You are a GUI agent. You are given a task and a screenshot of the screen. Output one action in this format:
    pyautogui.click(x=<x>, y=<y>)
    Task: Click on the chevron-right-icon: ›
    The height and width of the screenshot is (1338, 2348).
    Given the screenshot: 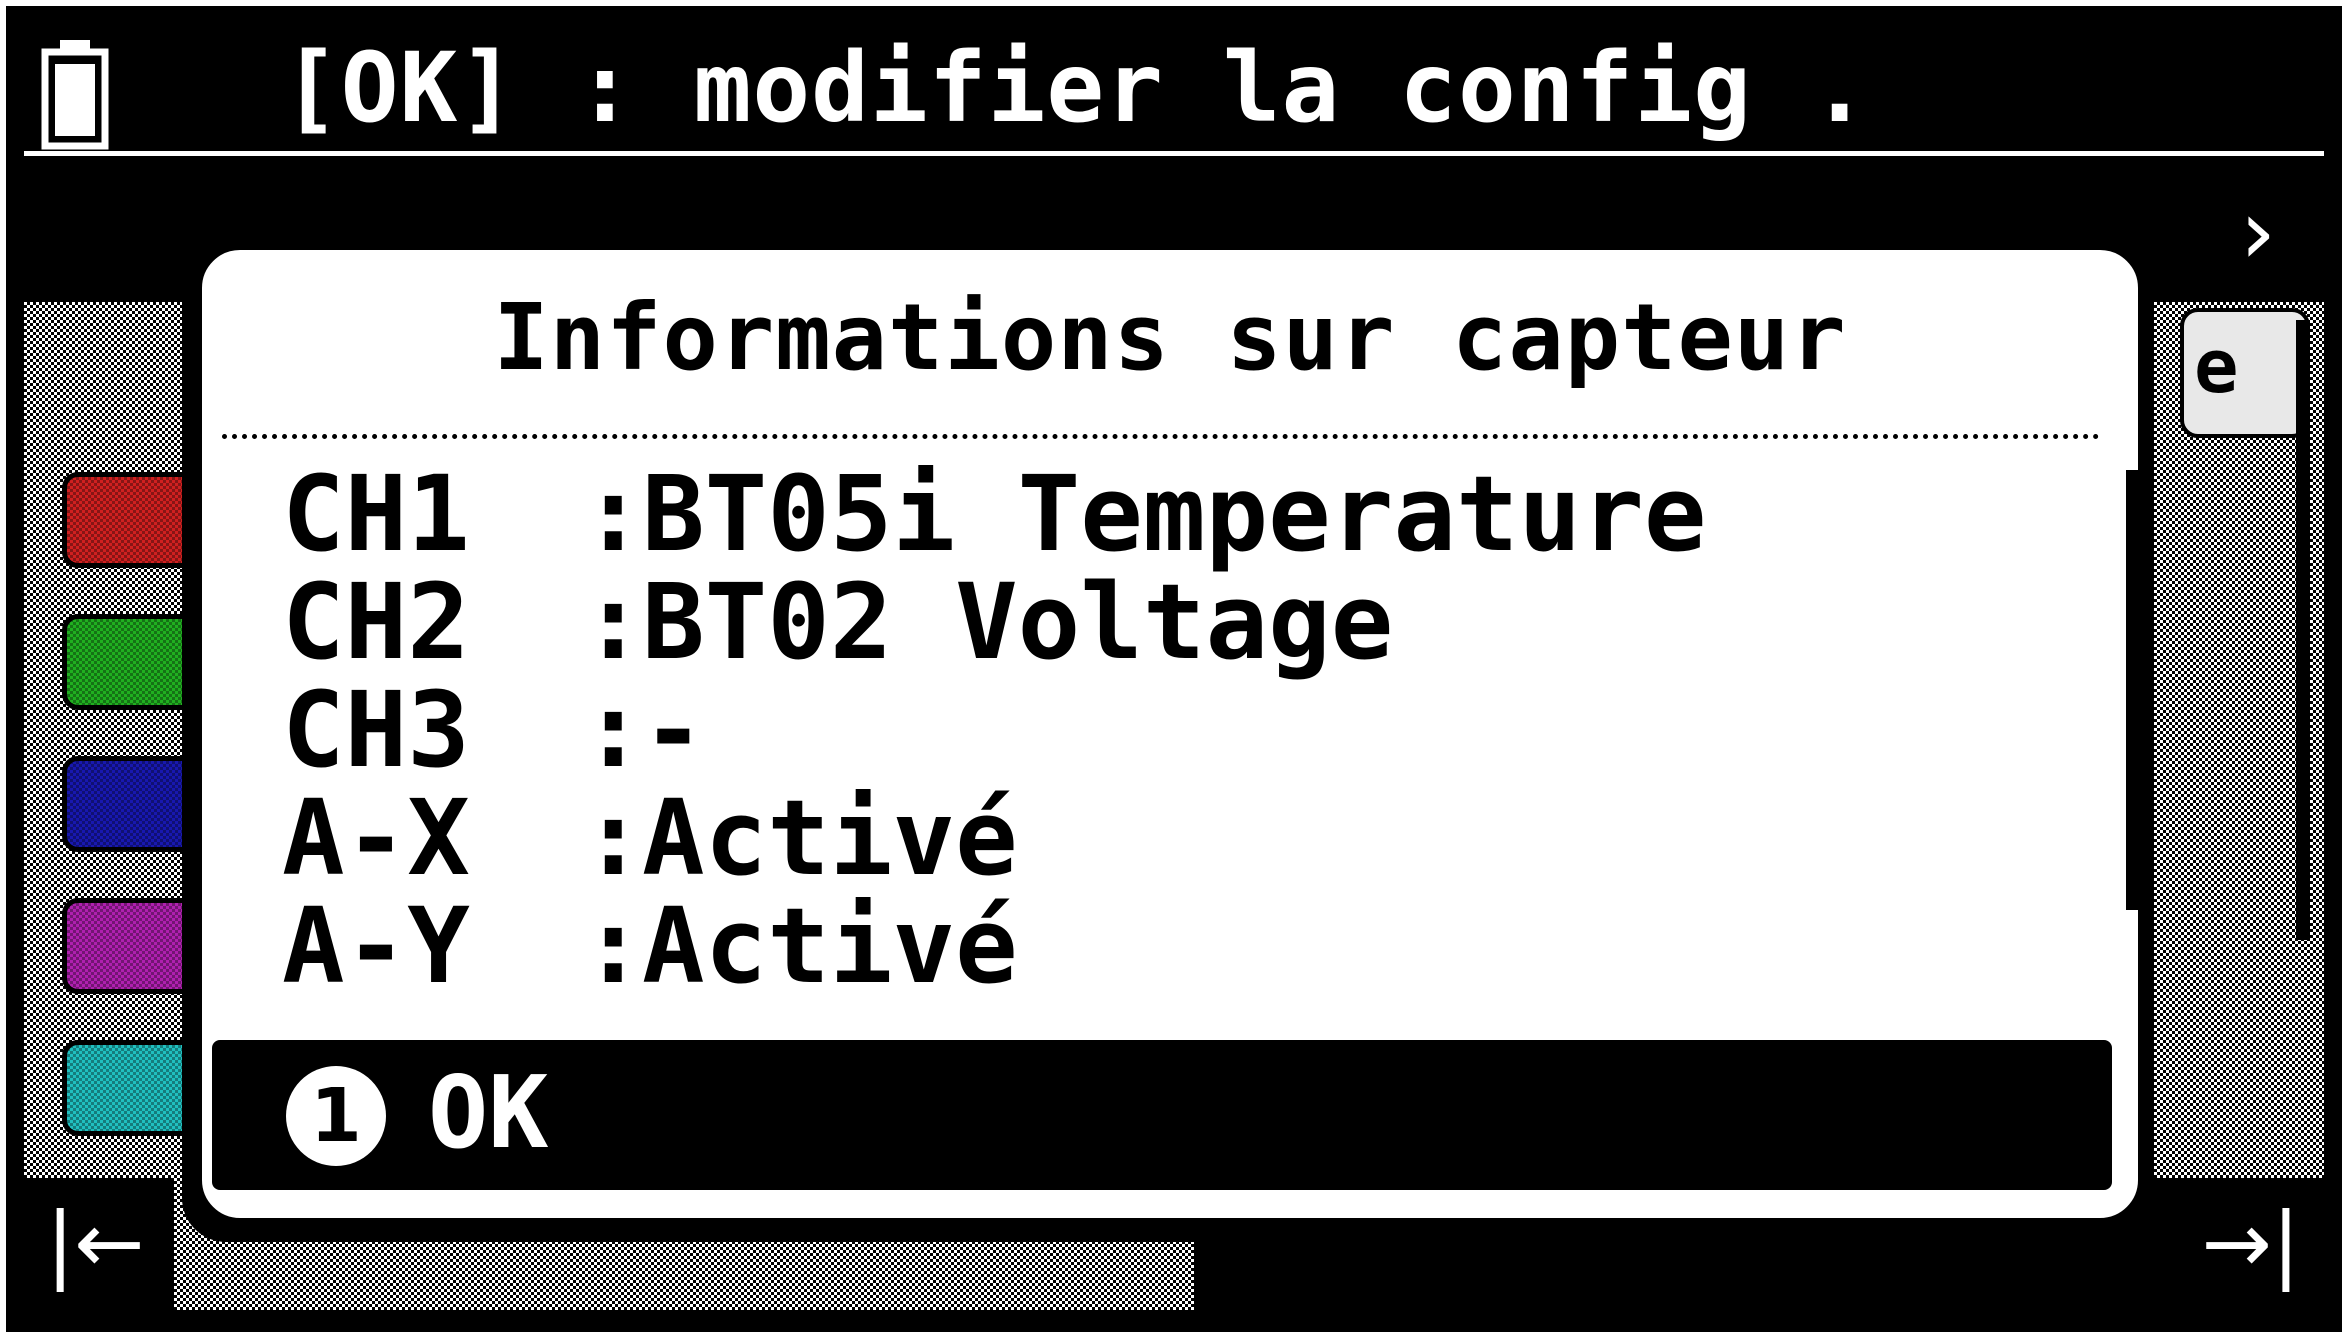 What is the action you would take?
    pyautogui.click(x=2258, y=232)
    